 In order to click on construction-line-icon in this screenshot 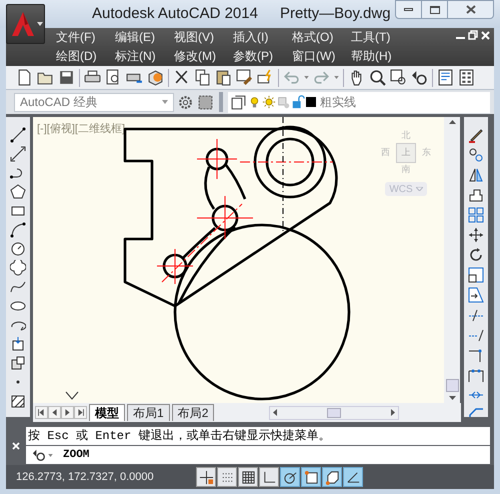, I will do `click(18, 154)`.